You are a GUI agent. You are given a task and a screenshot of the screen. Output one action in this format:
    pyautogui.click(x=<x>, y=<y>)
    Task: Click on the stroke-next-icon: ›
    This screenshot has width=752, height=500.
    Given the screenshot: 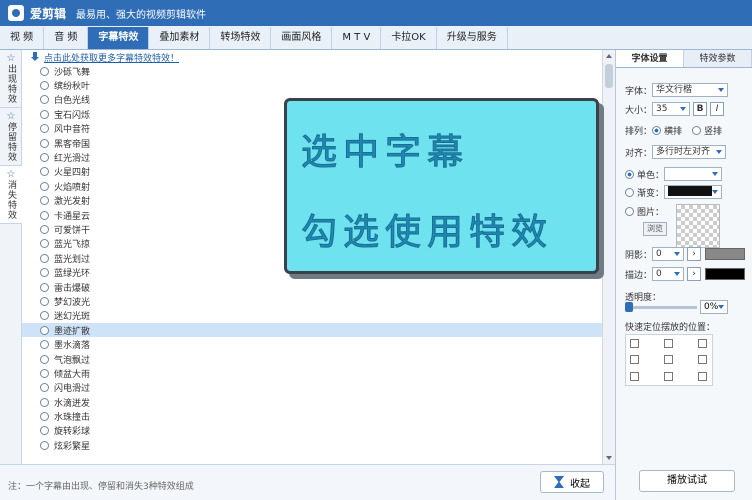 What is the action you would take?
    pyautogui.click(x=694, y=274)
    